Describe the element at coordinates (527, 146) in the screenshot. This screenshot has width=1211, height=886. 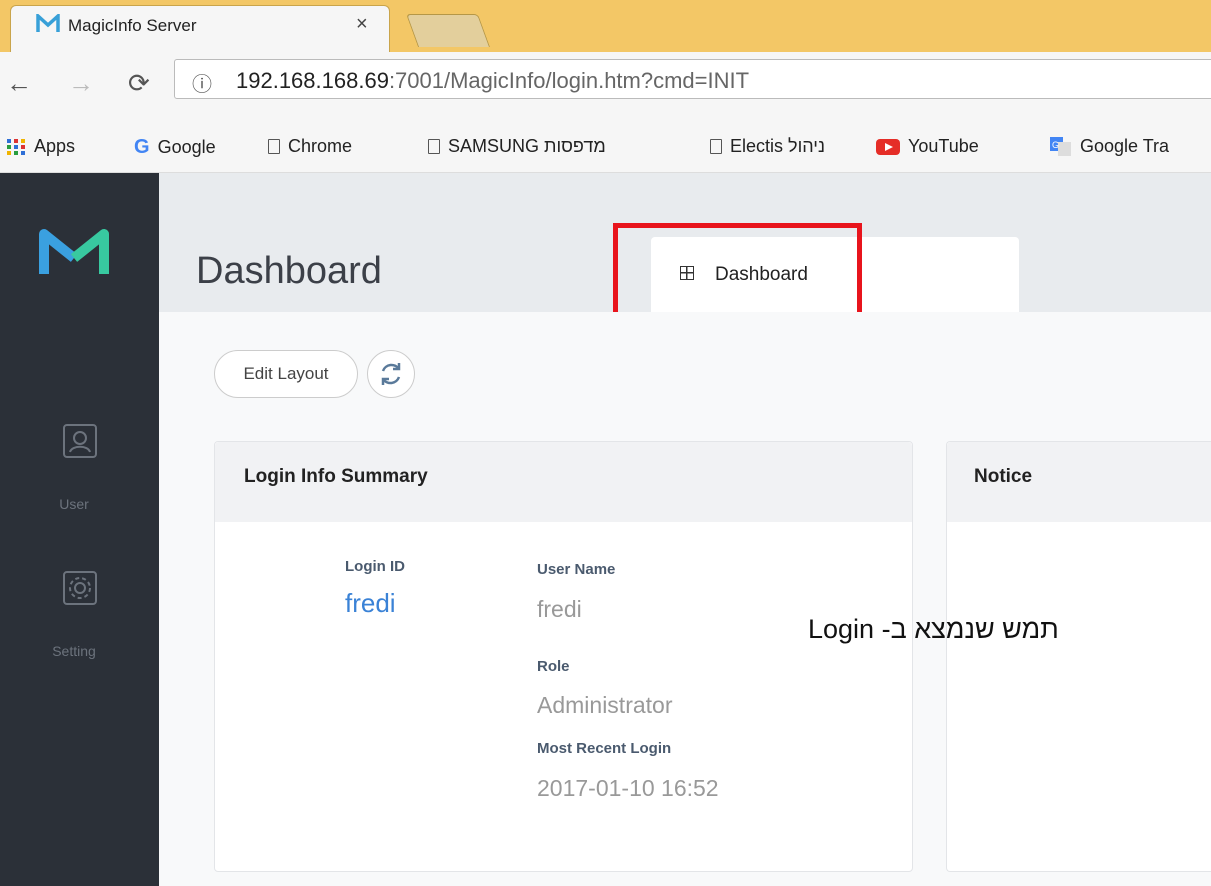
I see `bookmark-label: SAMSUNG מדפסות` at that location.